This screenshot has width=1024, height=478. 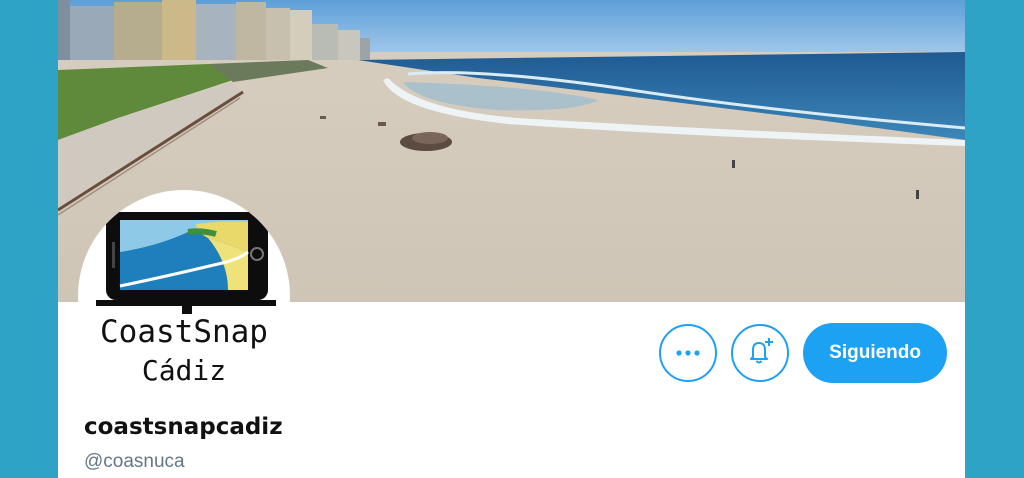 What do you see at coordinates (134, 461) in the screenshot?
I see `profile-handle: @coasnuca` at bounding box center [134, 461].